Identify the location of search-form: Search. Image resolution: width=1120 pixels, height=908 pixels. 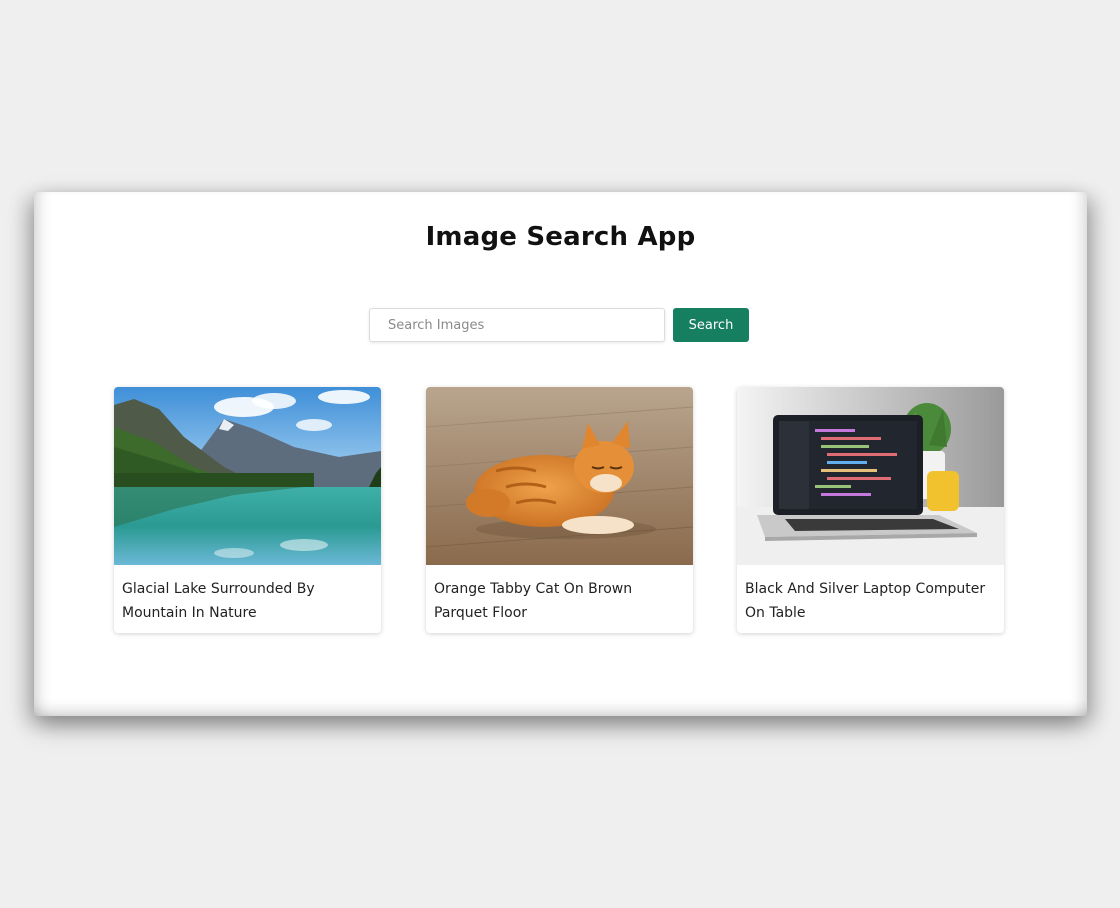
(559, 325).